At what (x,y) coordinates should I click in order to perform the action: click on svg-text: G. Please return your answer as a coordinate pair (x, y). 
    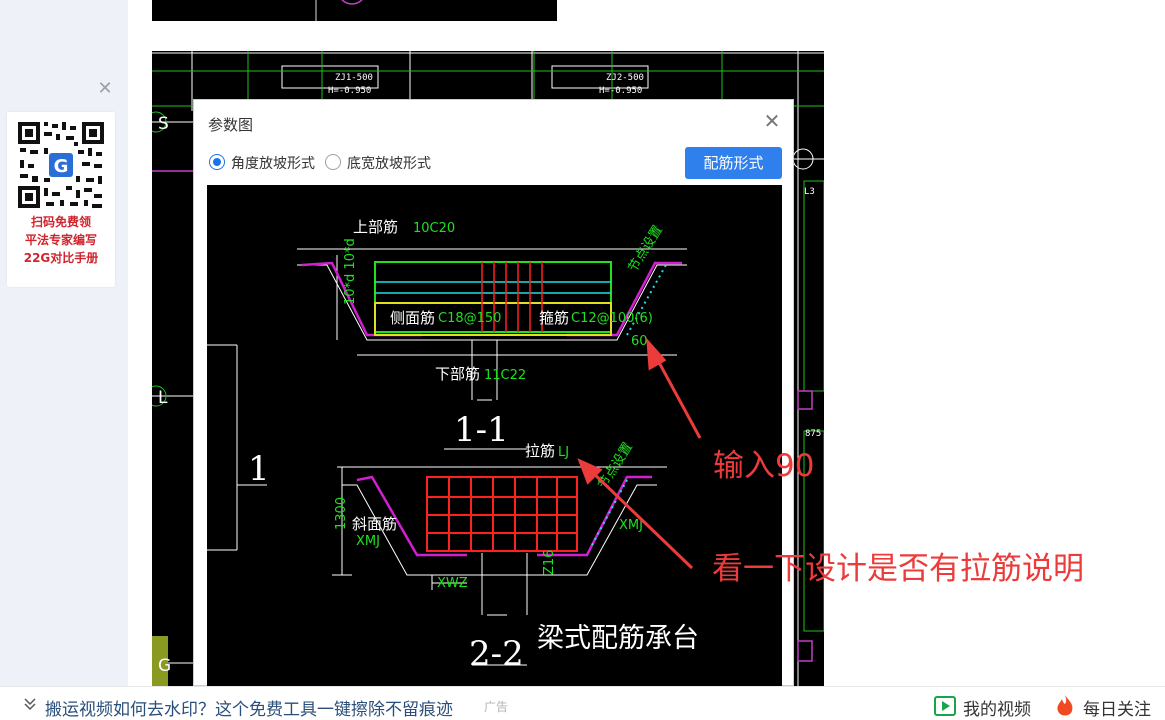
    Looking at the image, I should click on (61, 166).